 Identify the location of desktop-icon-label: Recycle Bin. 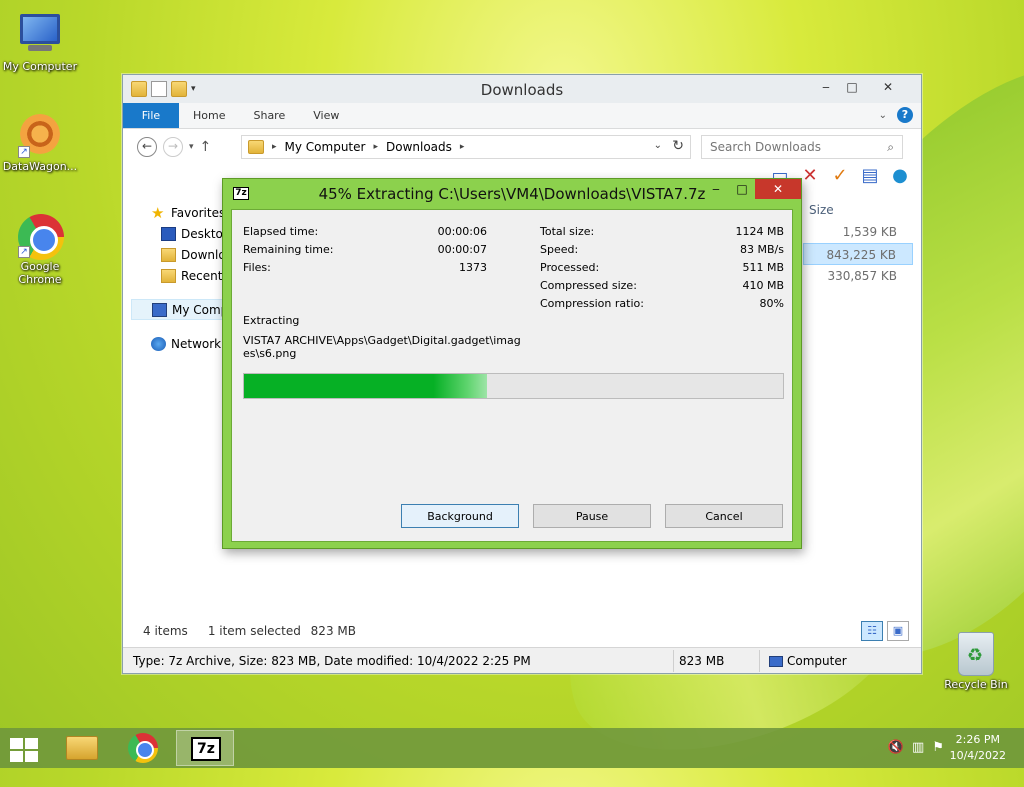
(976, 684).